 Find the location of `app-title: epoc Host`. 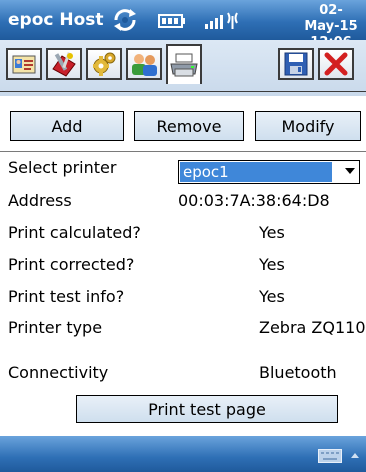

app-title: epoc Host is located at coordinates (56, 20).